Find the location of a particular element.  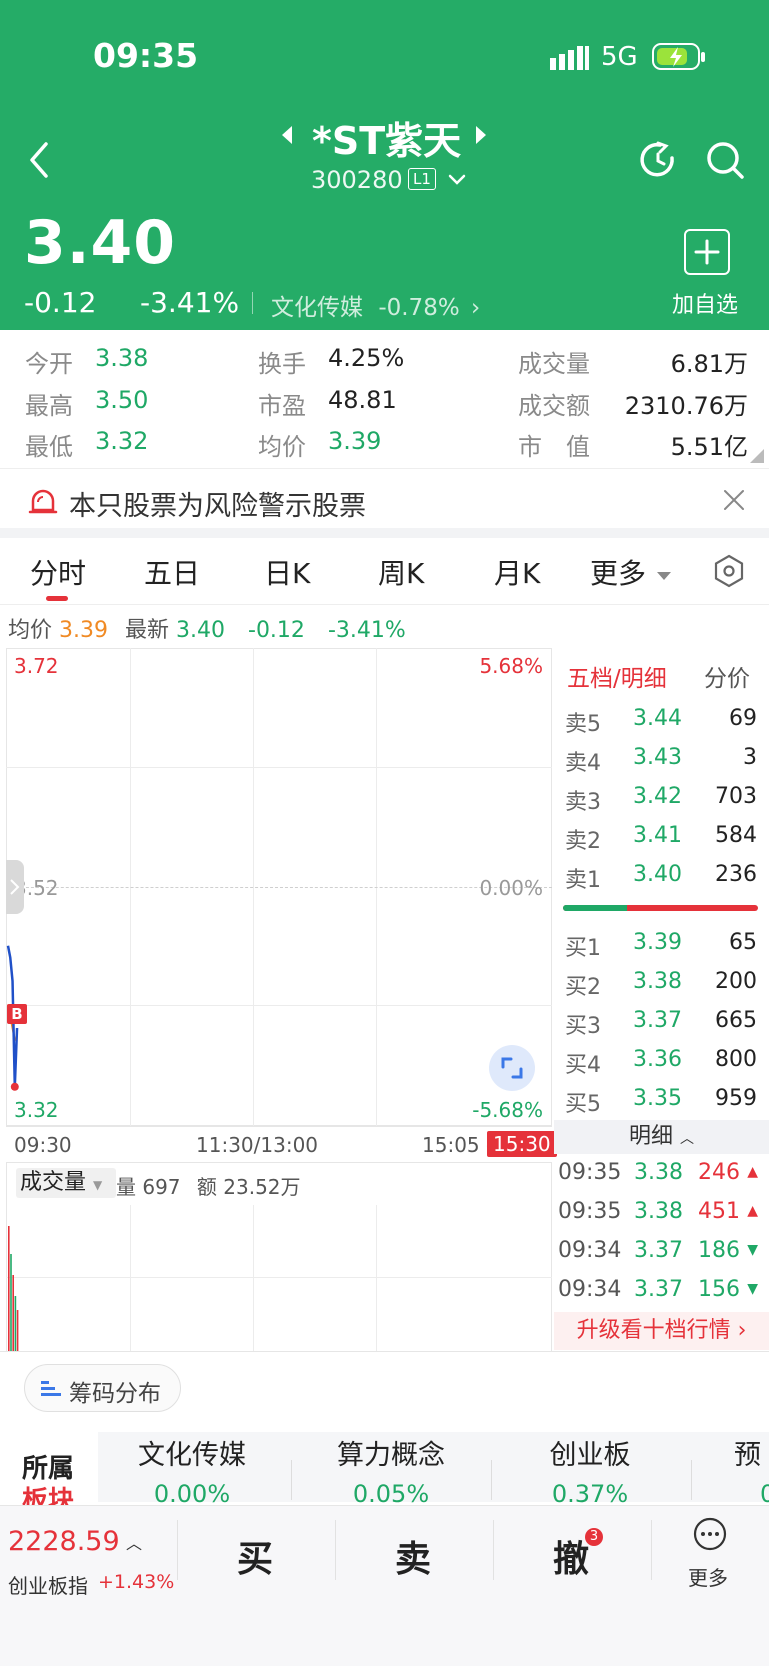

chevron-right-icon is located at coordinates (15, 887).